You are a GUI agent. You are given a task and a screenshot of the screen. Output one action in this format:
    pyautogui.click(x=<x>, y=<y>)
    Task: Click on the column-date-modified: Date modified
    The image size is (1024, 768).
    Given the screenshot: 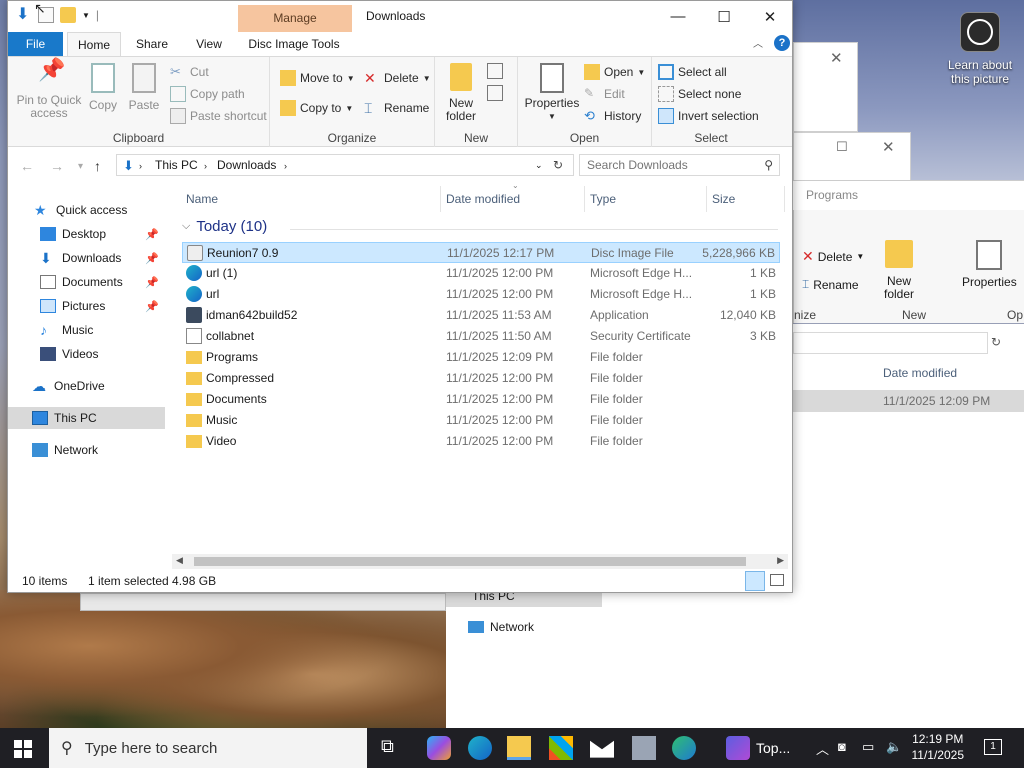 What is the action you would take?
    pyautogui.click(x=483, y=199)
    